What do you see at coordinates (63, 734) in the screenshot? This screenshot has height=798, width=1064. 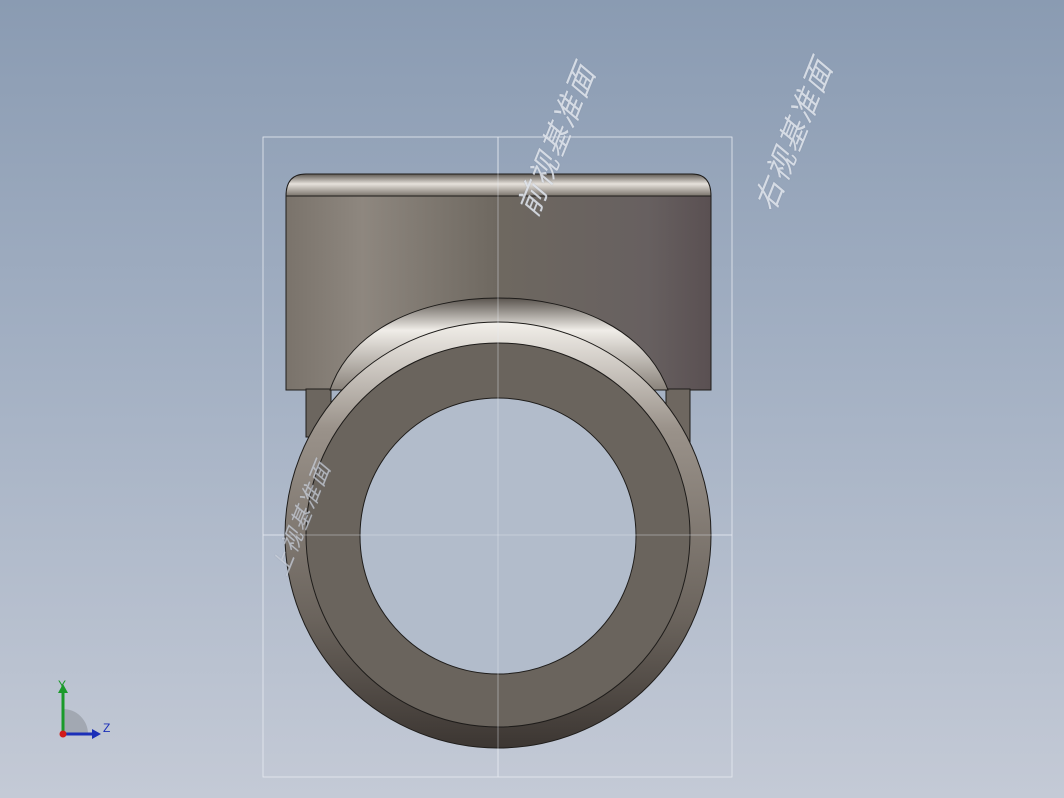 I see `x-axis-origin` at bounding box center [63, 734].